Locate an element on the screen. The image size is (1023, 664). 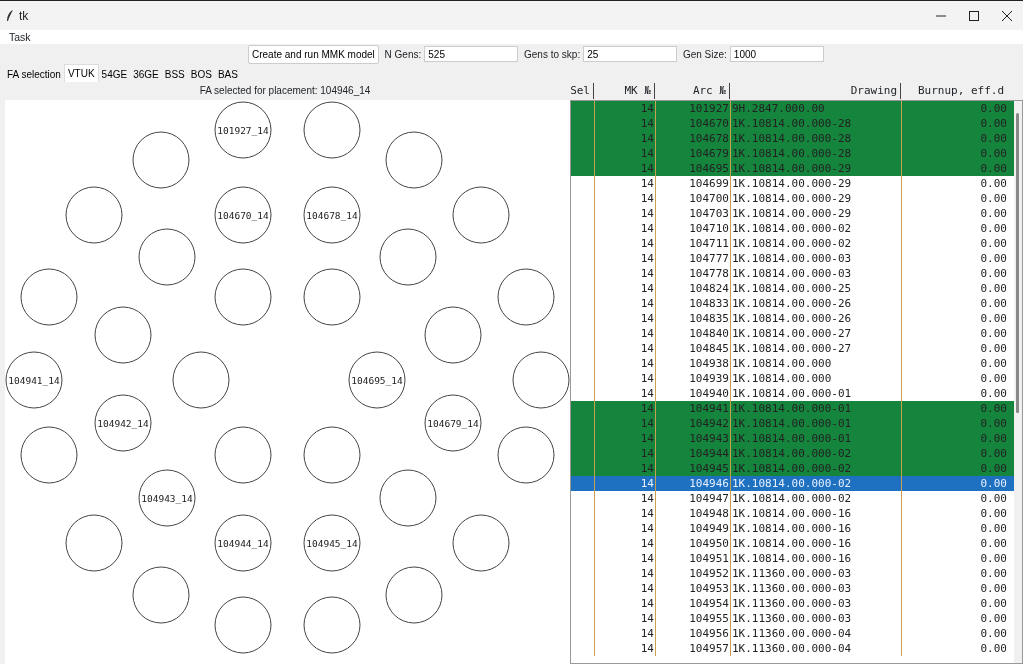
table-cell: 104778 is located at coordinates (693, 273).